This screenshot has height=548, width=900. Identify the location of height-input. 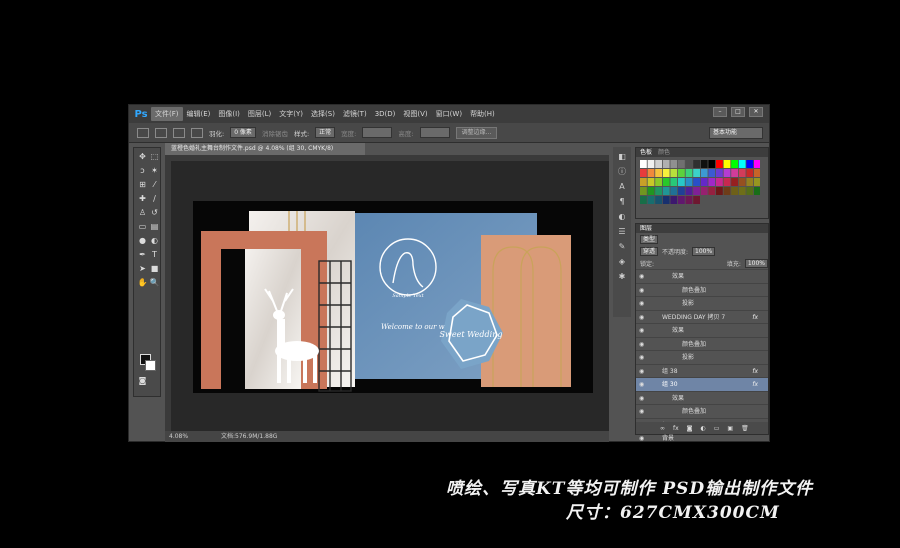
(434, 132).